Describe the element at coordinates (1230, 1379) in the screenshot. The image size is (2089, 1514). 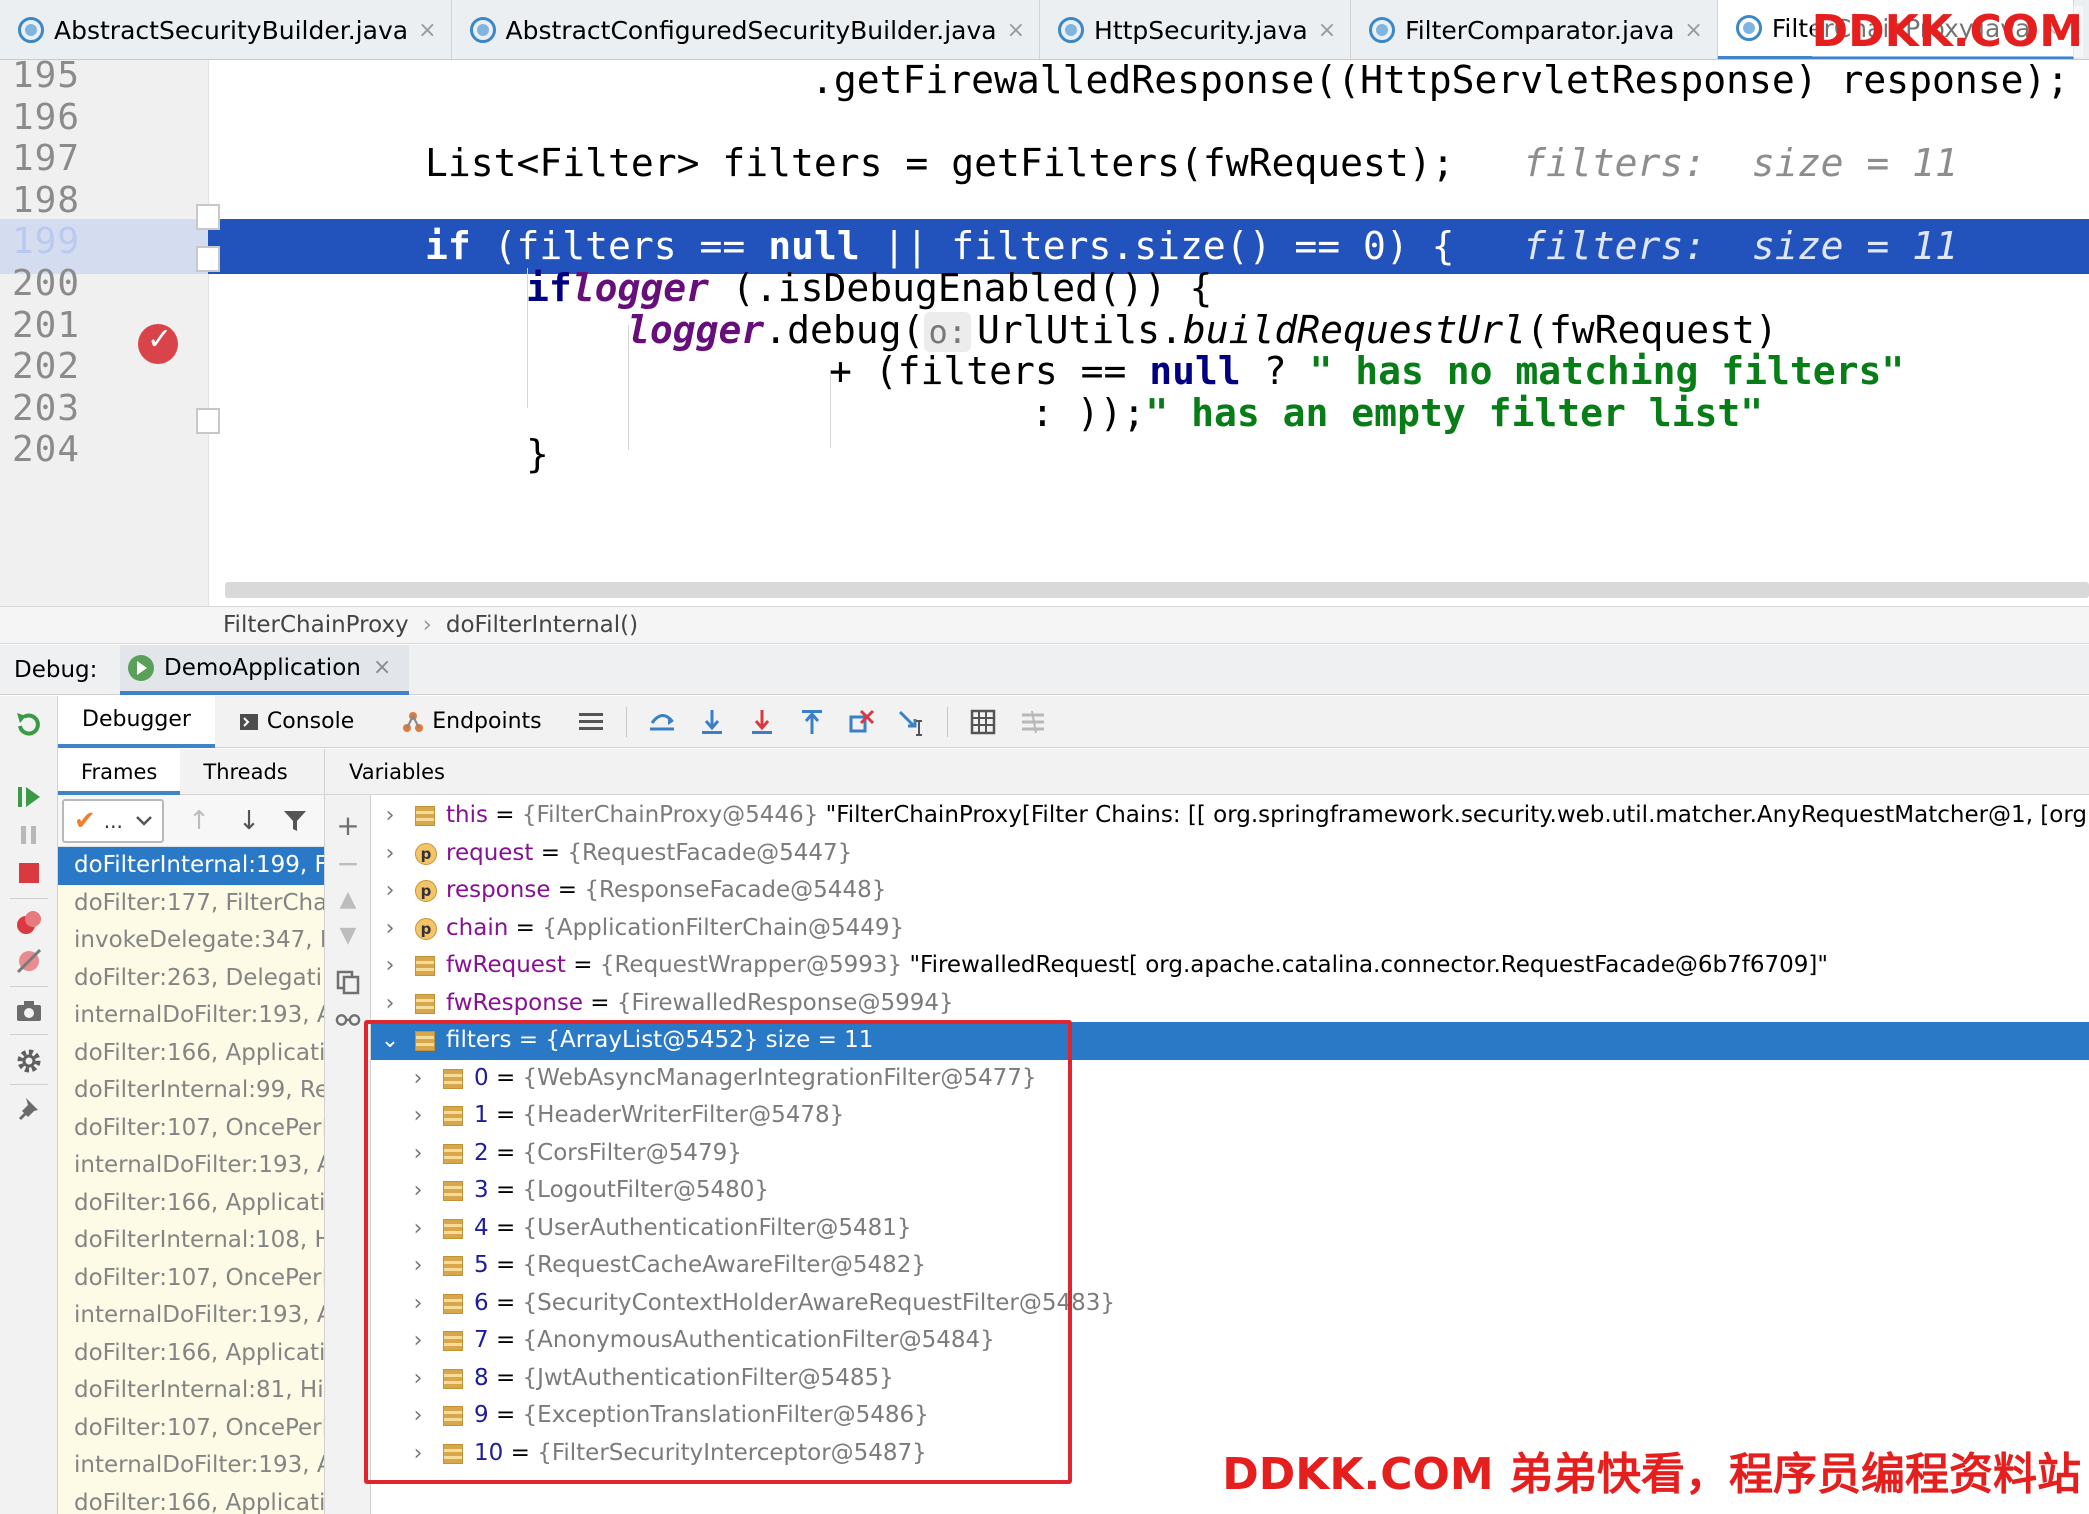
I see `variable-row: › 8 = {JwtAuthenticationFilter@5485}` at that location.